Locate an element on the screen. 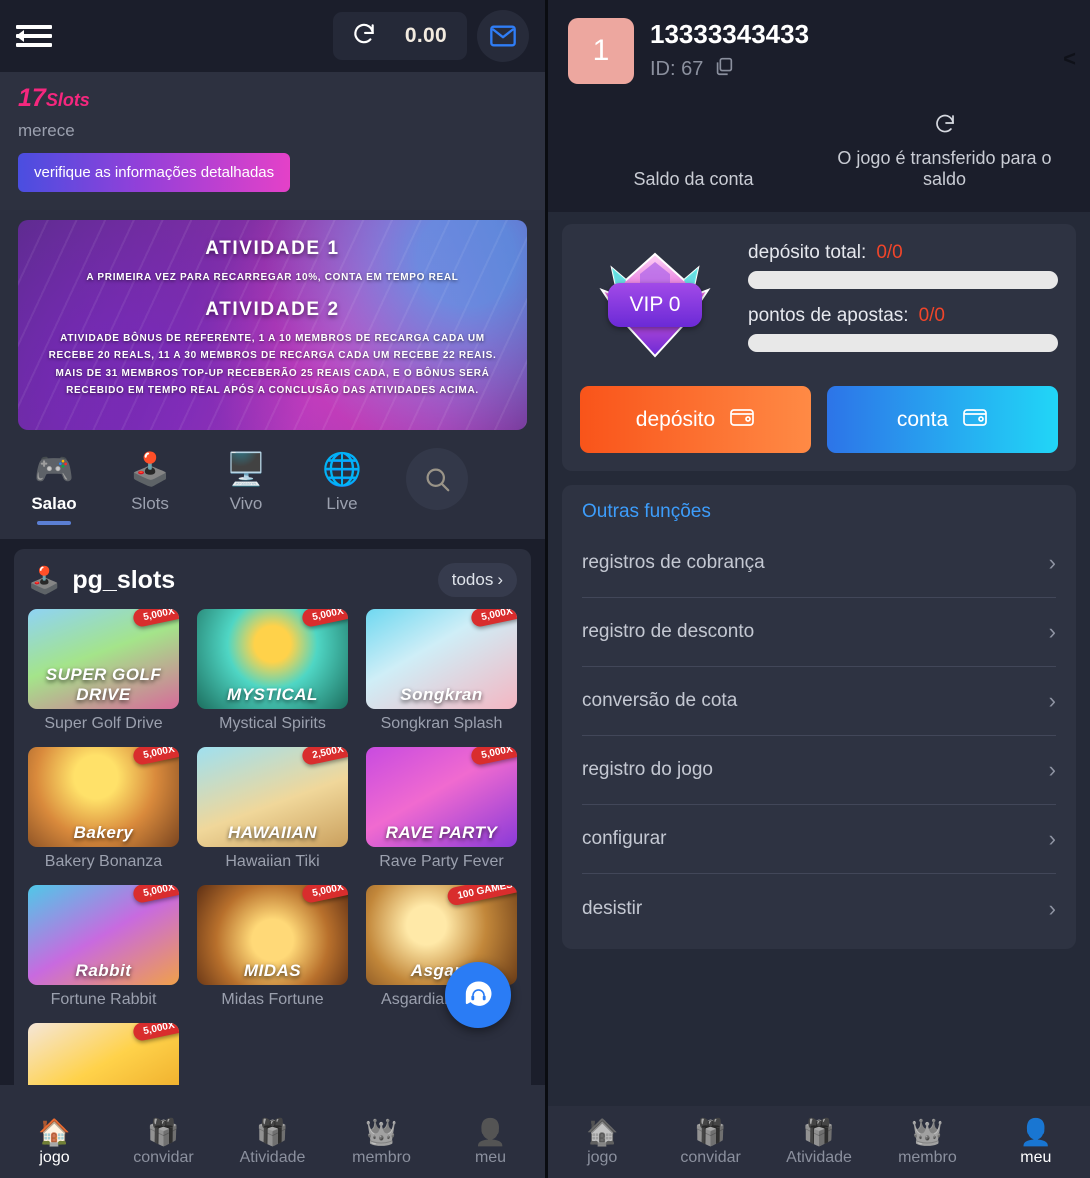 The width and height of the screenshot is (1090, 1178). promo-details-button: verifique as informações detalhadas is located at coordinates (154, 172).